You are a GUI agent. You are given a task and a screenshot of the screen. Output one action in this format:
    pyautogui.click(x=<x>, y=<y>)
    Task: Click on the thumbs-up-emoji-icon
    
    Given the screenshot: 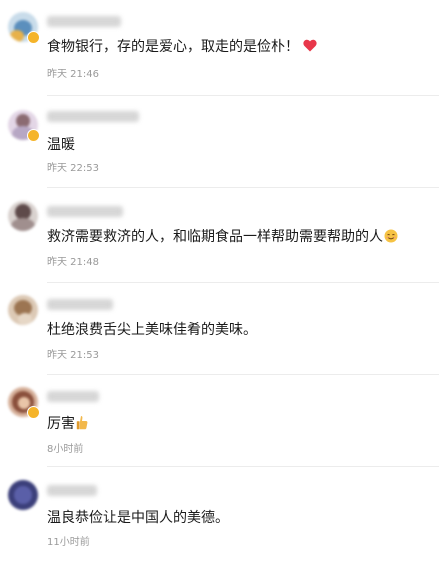 What is the action you would take?
    pyautogui.click(x=82, y=423)
    